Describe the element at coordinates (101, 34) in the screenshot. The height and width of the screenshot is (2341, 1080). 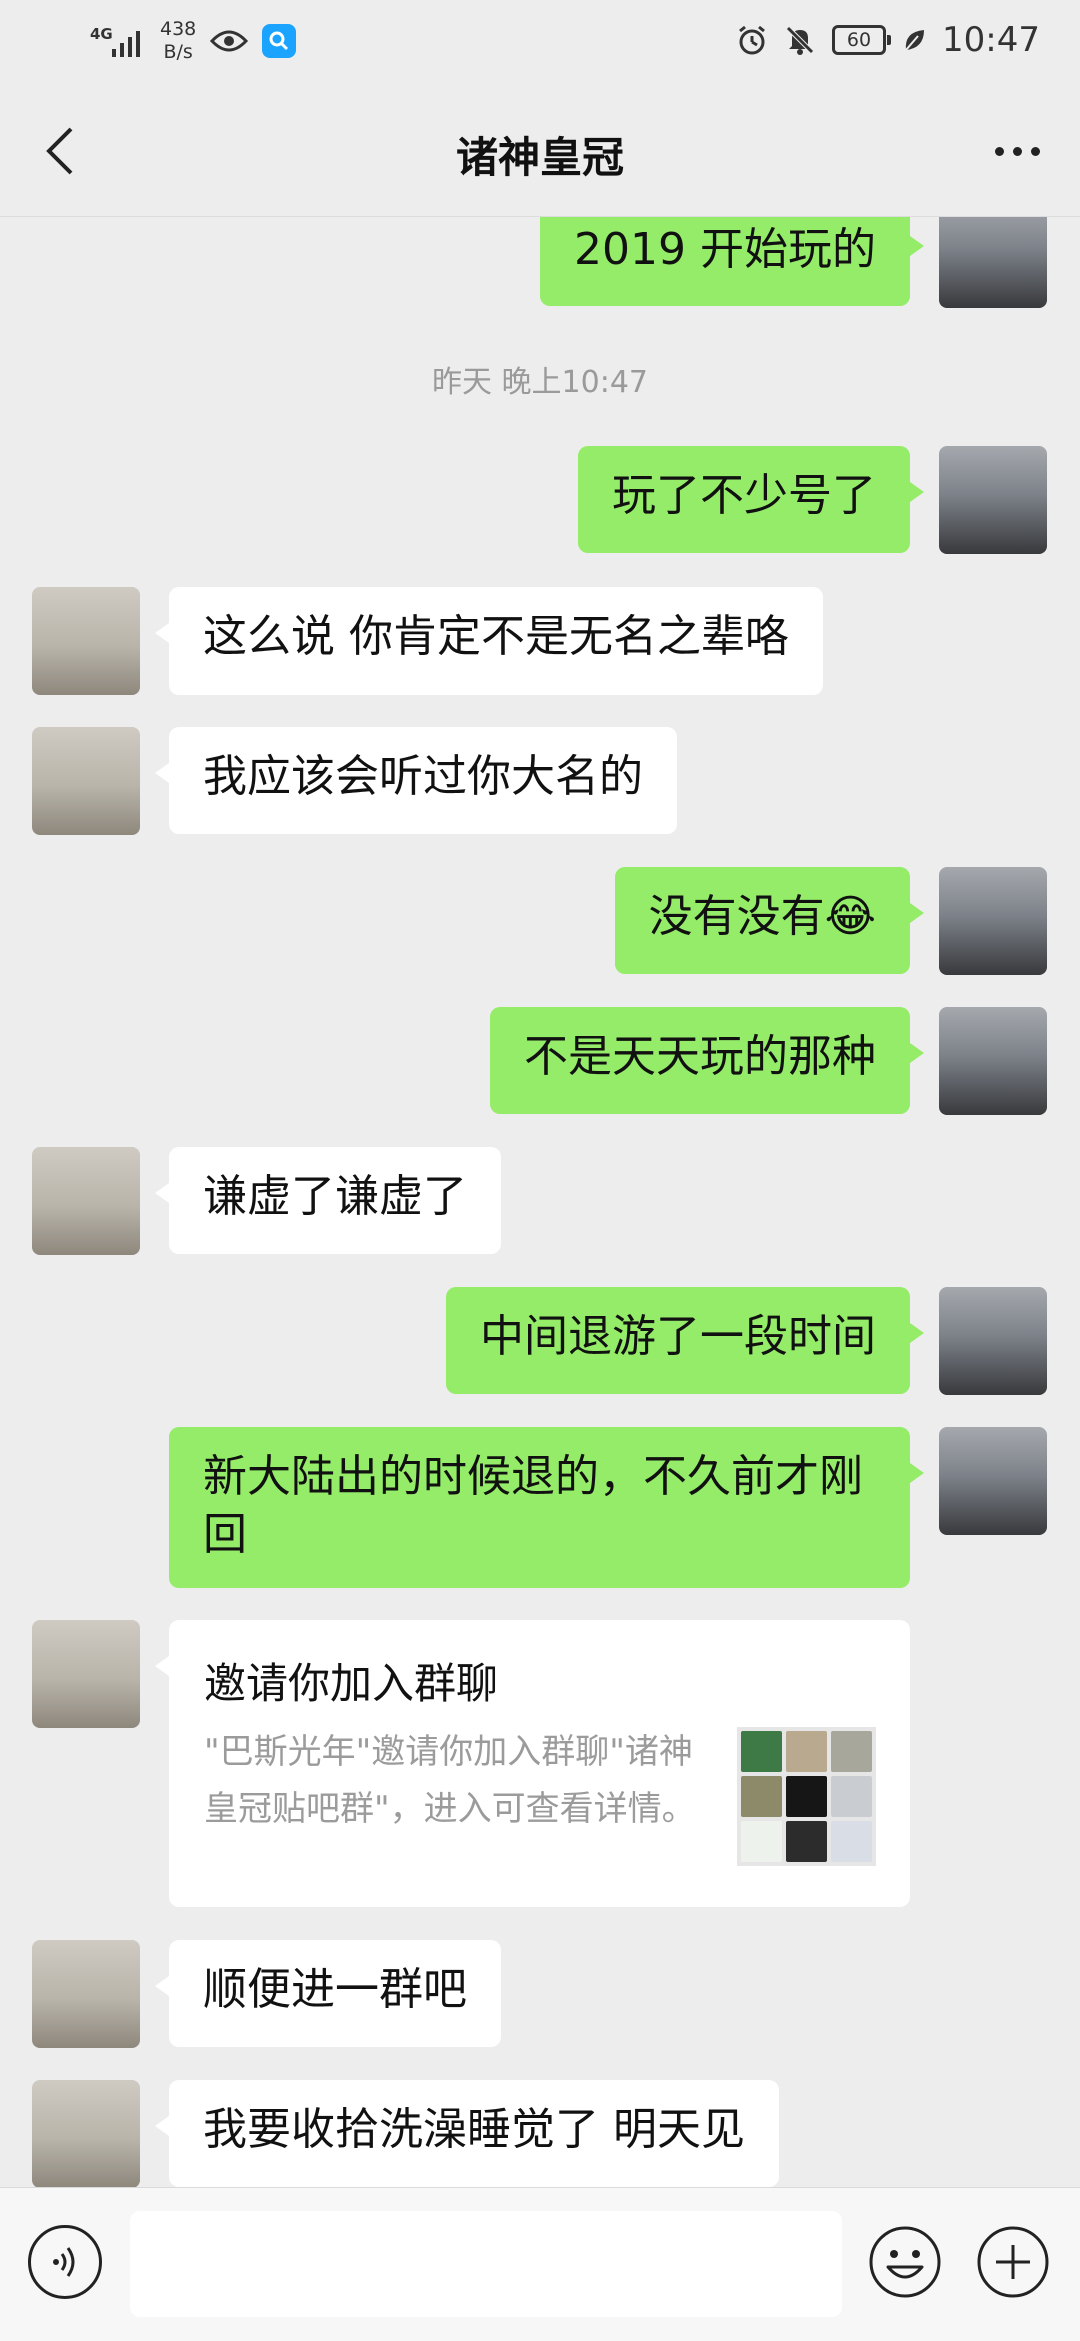
I see `network-type: 4G` at that location.